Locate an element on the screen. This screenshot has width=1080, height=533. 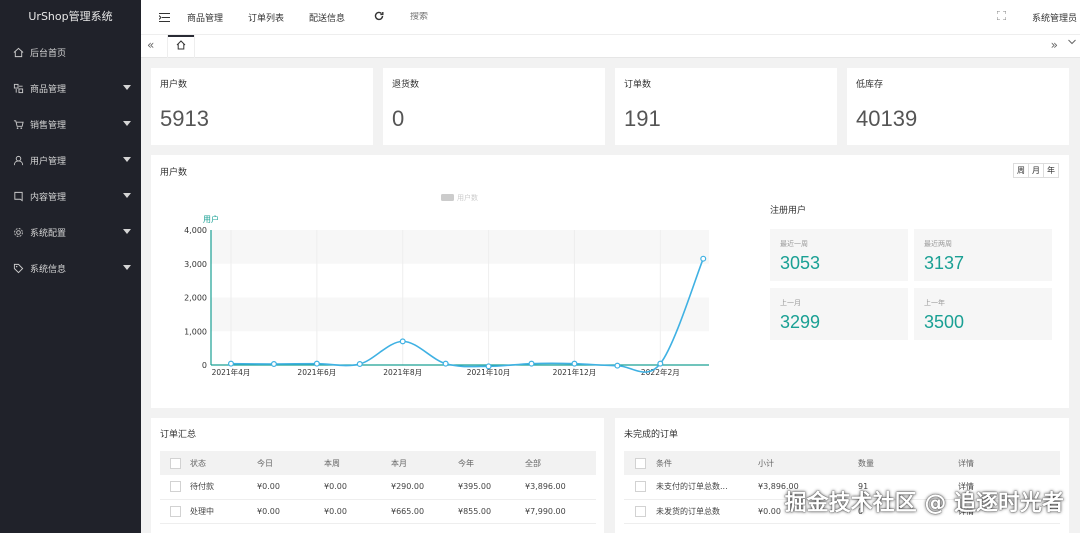
table-cell: ¥665.00 is located at coordinates (424, 511).